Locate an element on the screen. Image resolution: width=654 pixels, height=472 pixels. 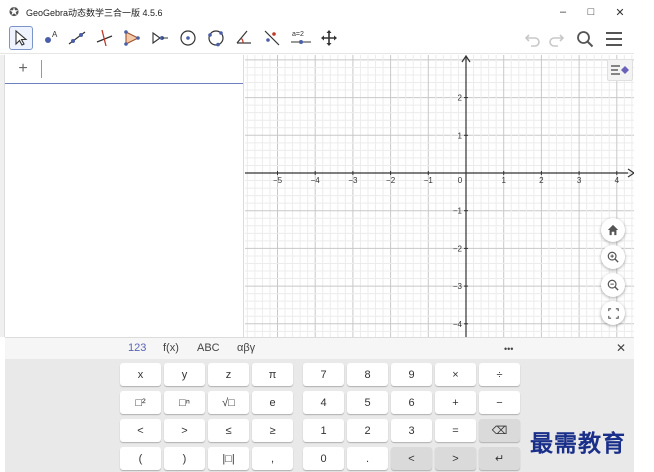
home-icon is located at coordinates (613, 230).